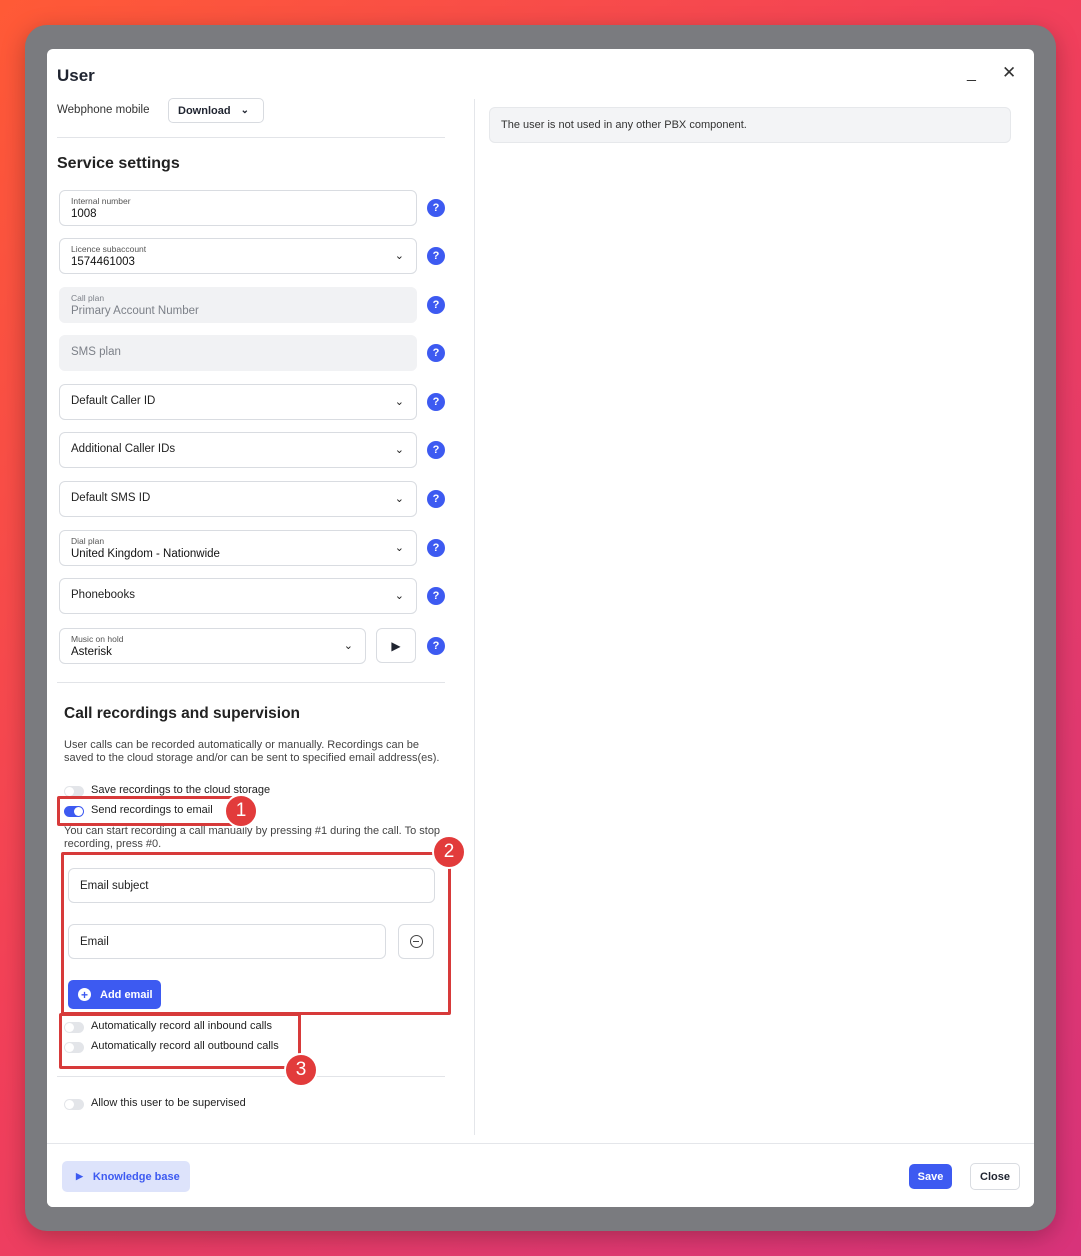 This screenshot has height=1256, width=1081. I want to click on field-placeholder: Default SMS ID, so click(111, 498).